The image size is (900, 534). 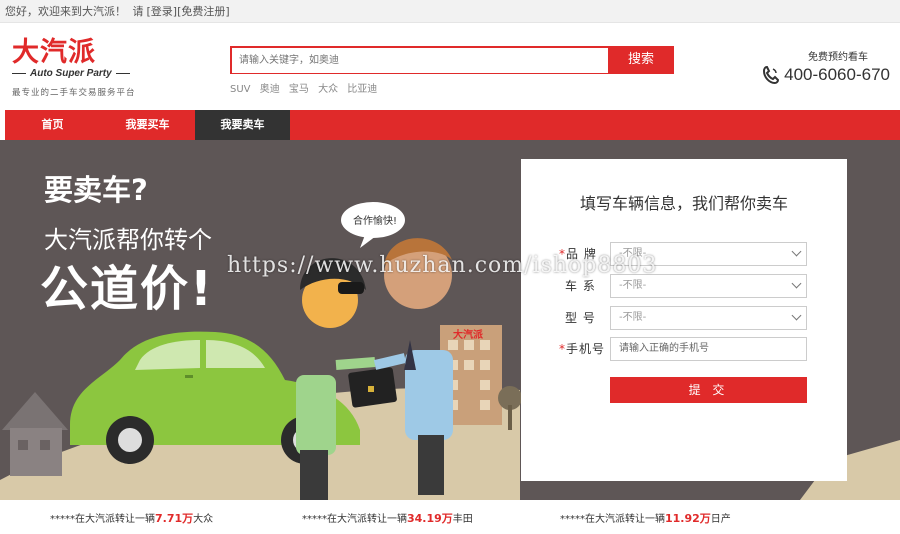 I want to click on submit-button: 提 交, so click(x=708, y=390).